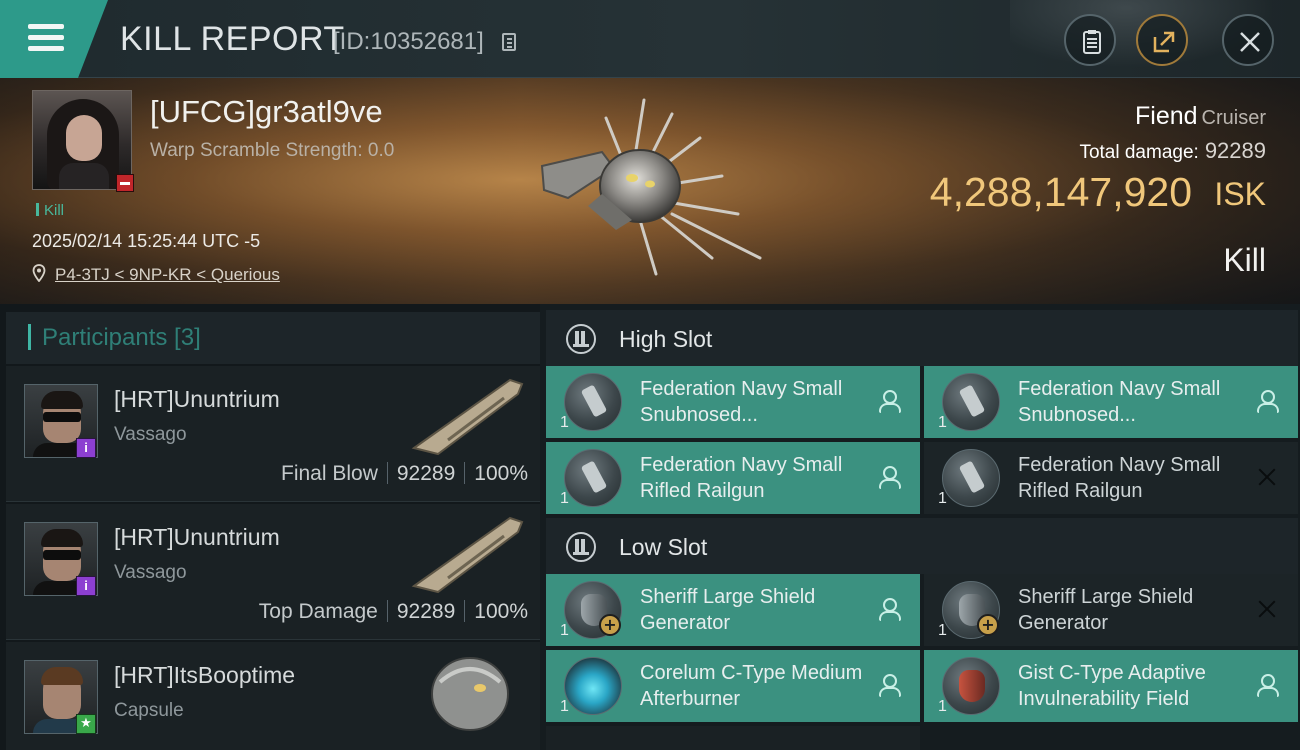  Describe the element at coordinates (922, 338) in the screenshot. I see `high-slot-header: High Slot` at that location.